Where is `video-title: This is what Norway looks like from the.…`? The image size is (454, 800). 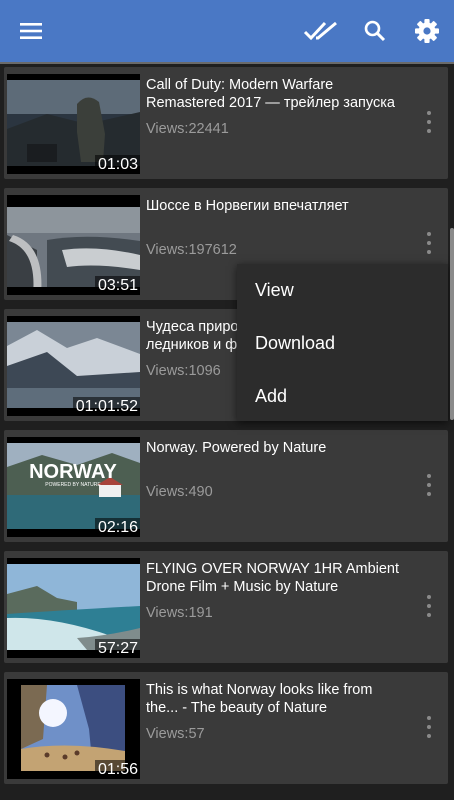 video-title: This is what Norway looks like from the.… is located at coordinates (259, 699).